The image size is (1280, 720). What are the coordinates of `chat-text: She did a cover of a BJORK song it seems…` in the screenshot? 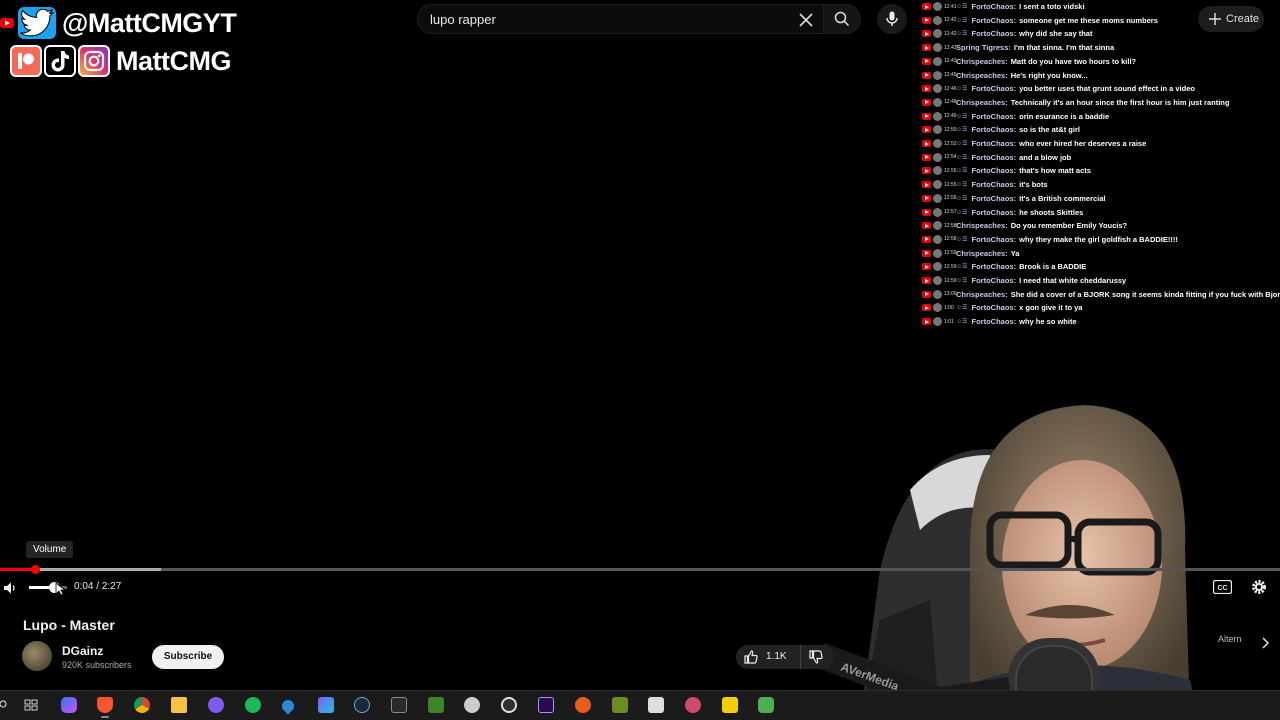 It's located at (1145, 294).